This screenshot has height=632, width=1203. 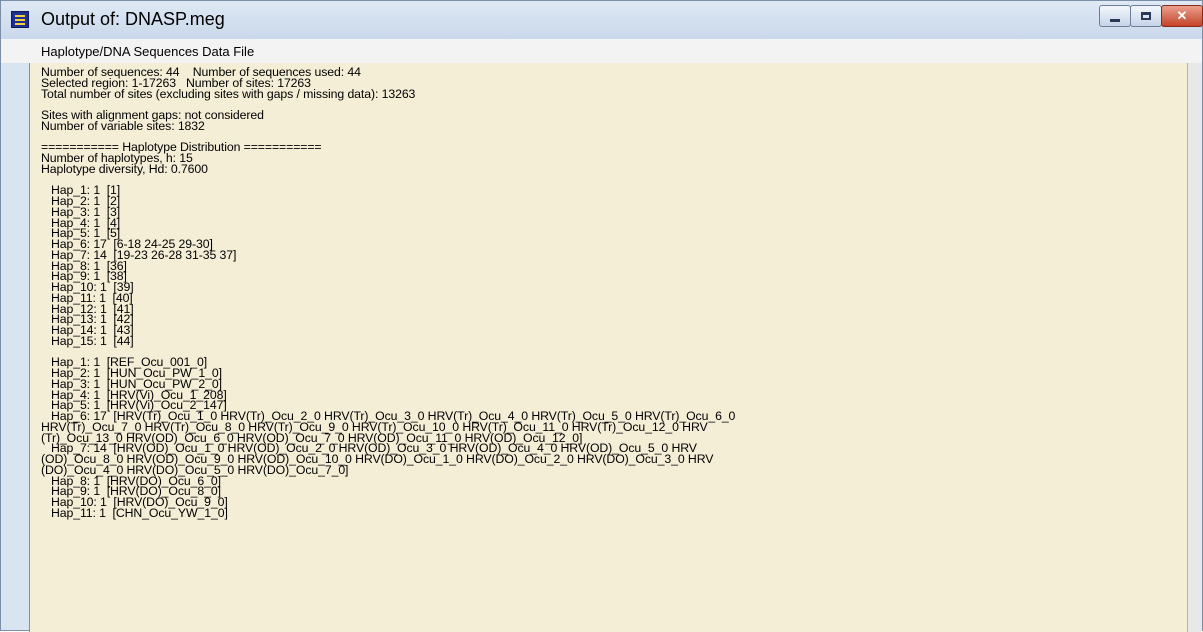 I want to click on close-button: ✕, so click(x=1182, y=16).